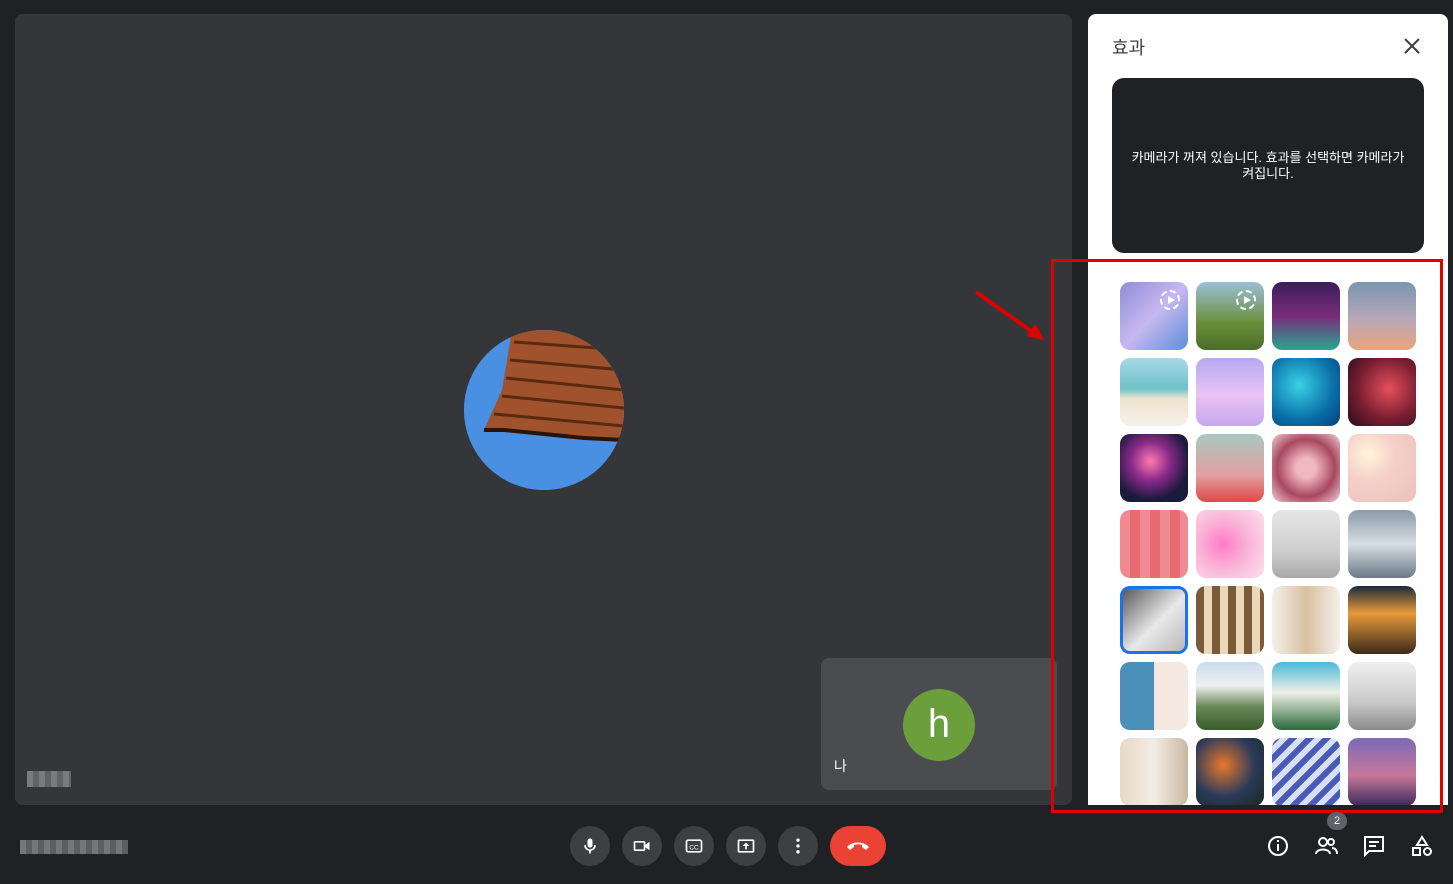  What do you see at coordinates (1306, 544) in the screenshot?
I see `effect-gallery-wall-thumbnail` at bounding box center [1306, 544].